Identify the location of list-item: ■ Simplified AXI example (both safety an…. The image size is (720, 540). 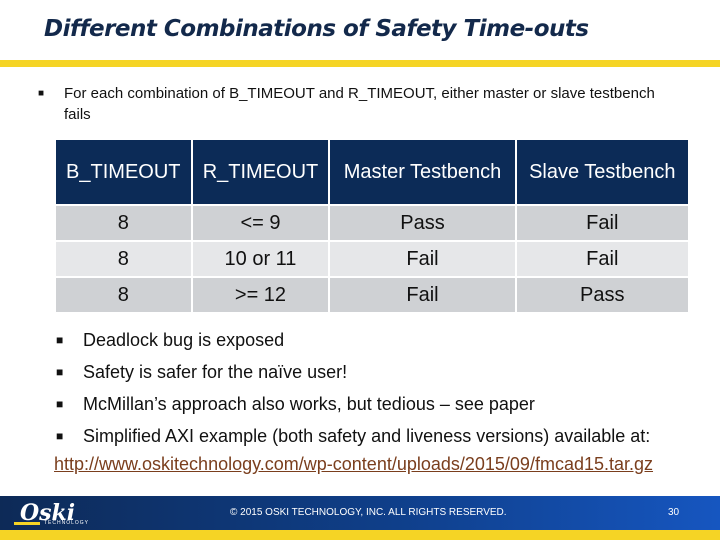
(353, 438).